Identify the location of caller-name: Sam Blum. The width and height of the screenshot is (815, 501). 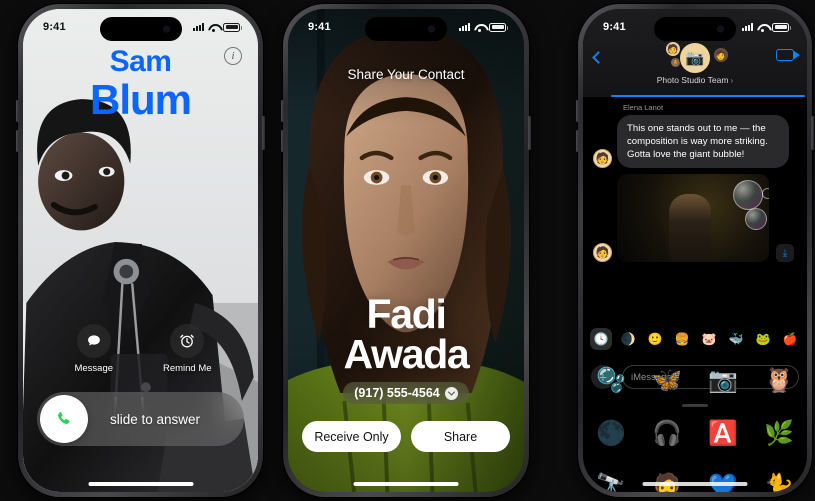
(140, 84).